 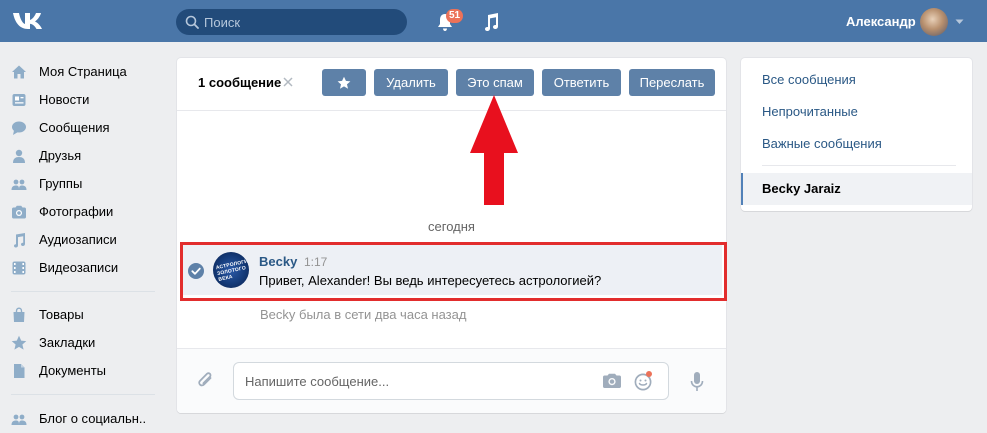 I want to click on sender-avatar: АСТРОЛОГИЯ ЗОЛОТОГО ВЕКА, so click(x=231, y=270).